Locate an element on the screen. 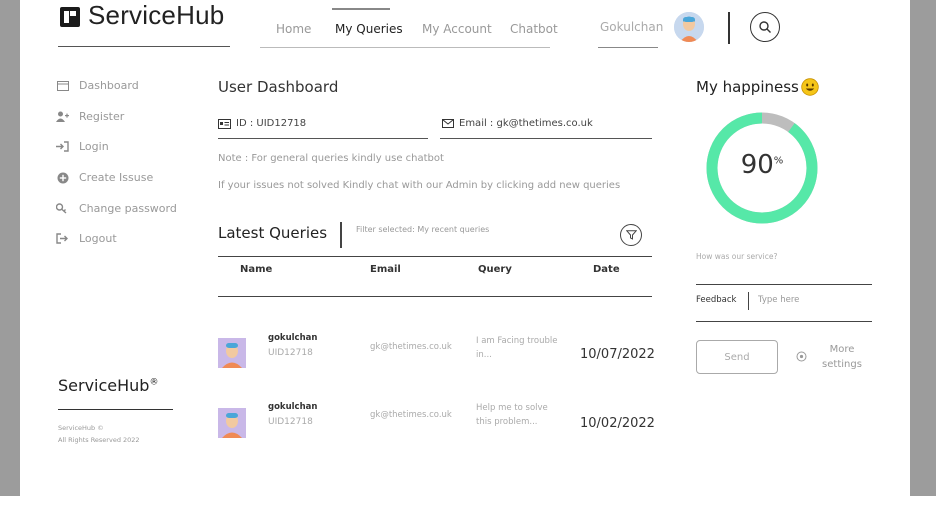 This screenshot has height=516, width=936. feedback-label: Feedback is located at coordinates (716, 300).